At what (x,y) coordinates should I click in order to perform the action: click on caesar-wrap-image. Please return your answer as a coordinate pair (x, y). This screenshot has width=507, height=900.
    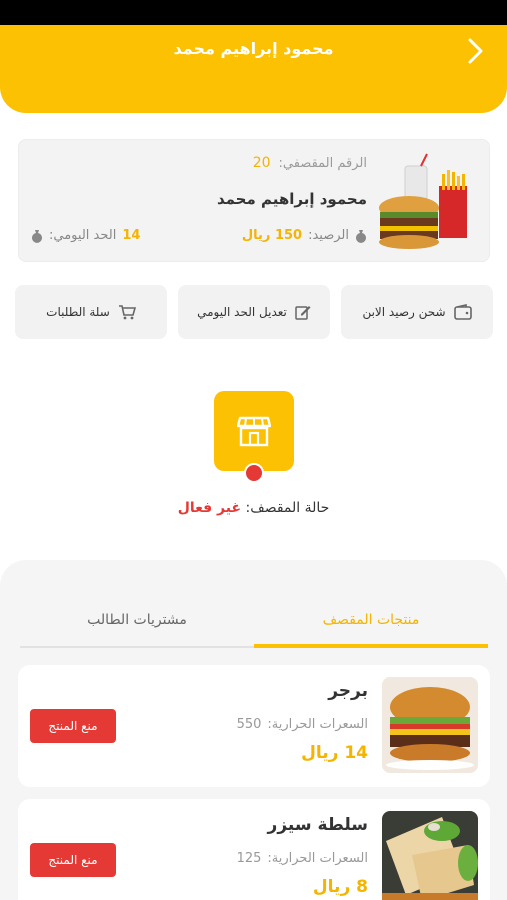
    Looking at the image, I should click on (430, 855).